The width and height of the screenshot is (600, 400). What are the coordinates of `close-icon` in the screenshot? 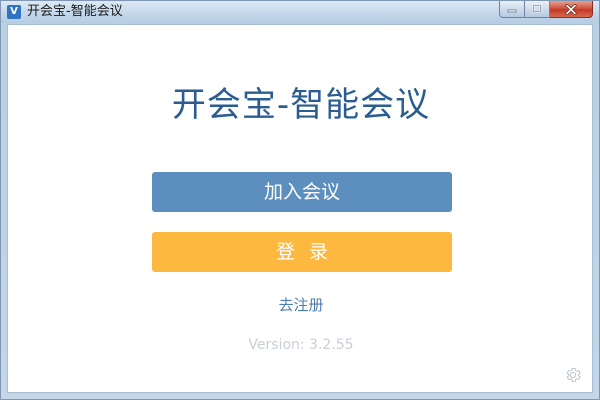 It's located at (571, 9).